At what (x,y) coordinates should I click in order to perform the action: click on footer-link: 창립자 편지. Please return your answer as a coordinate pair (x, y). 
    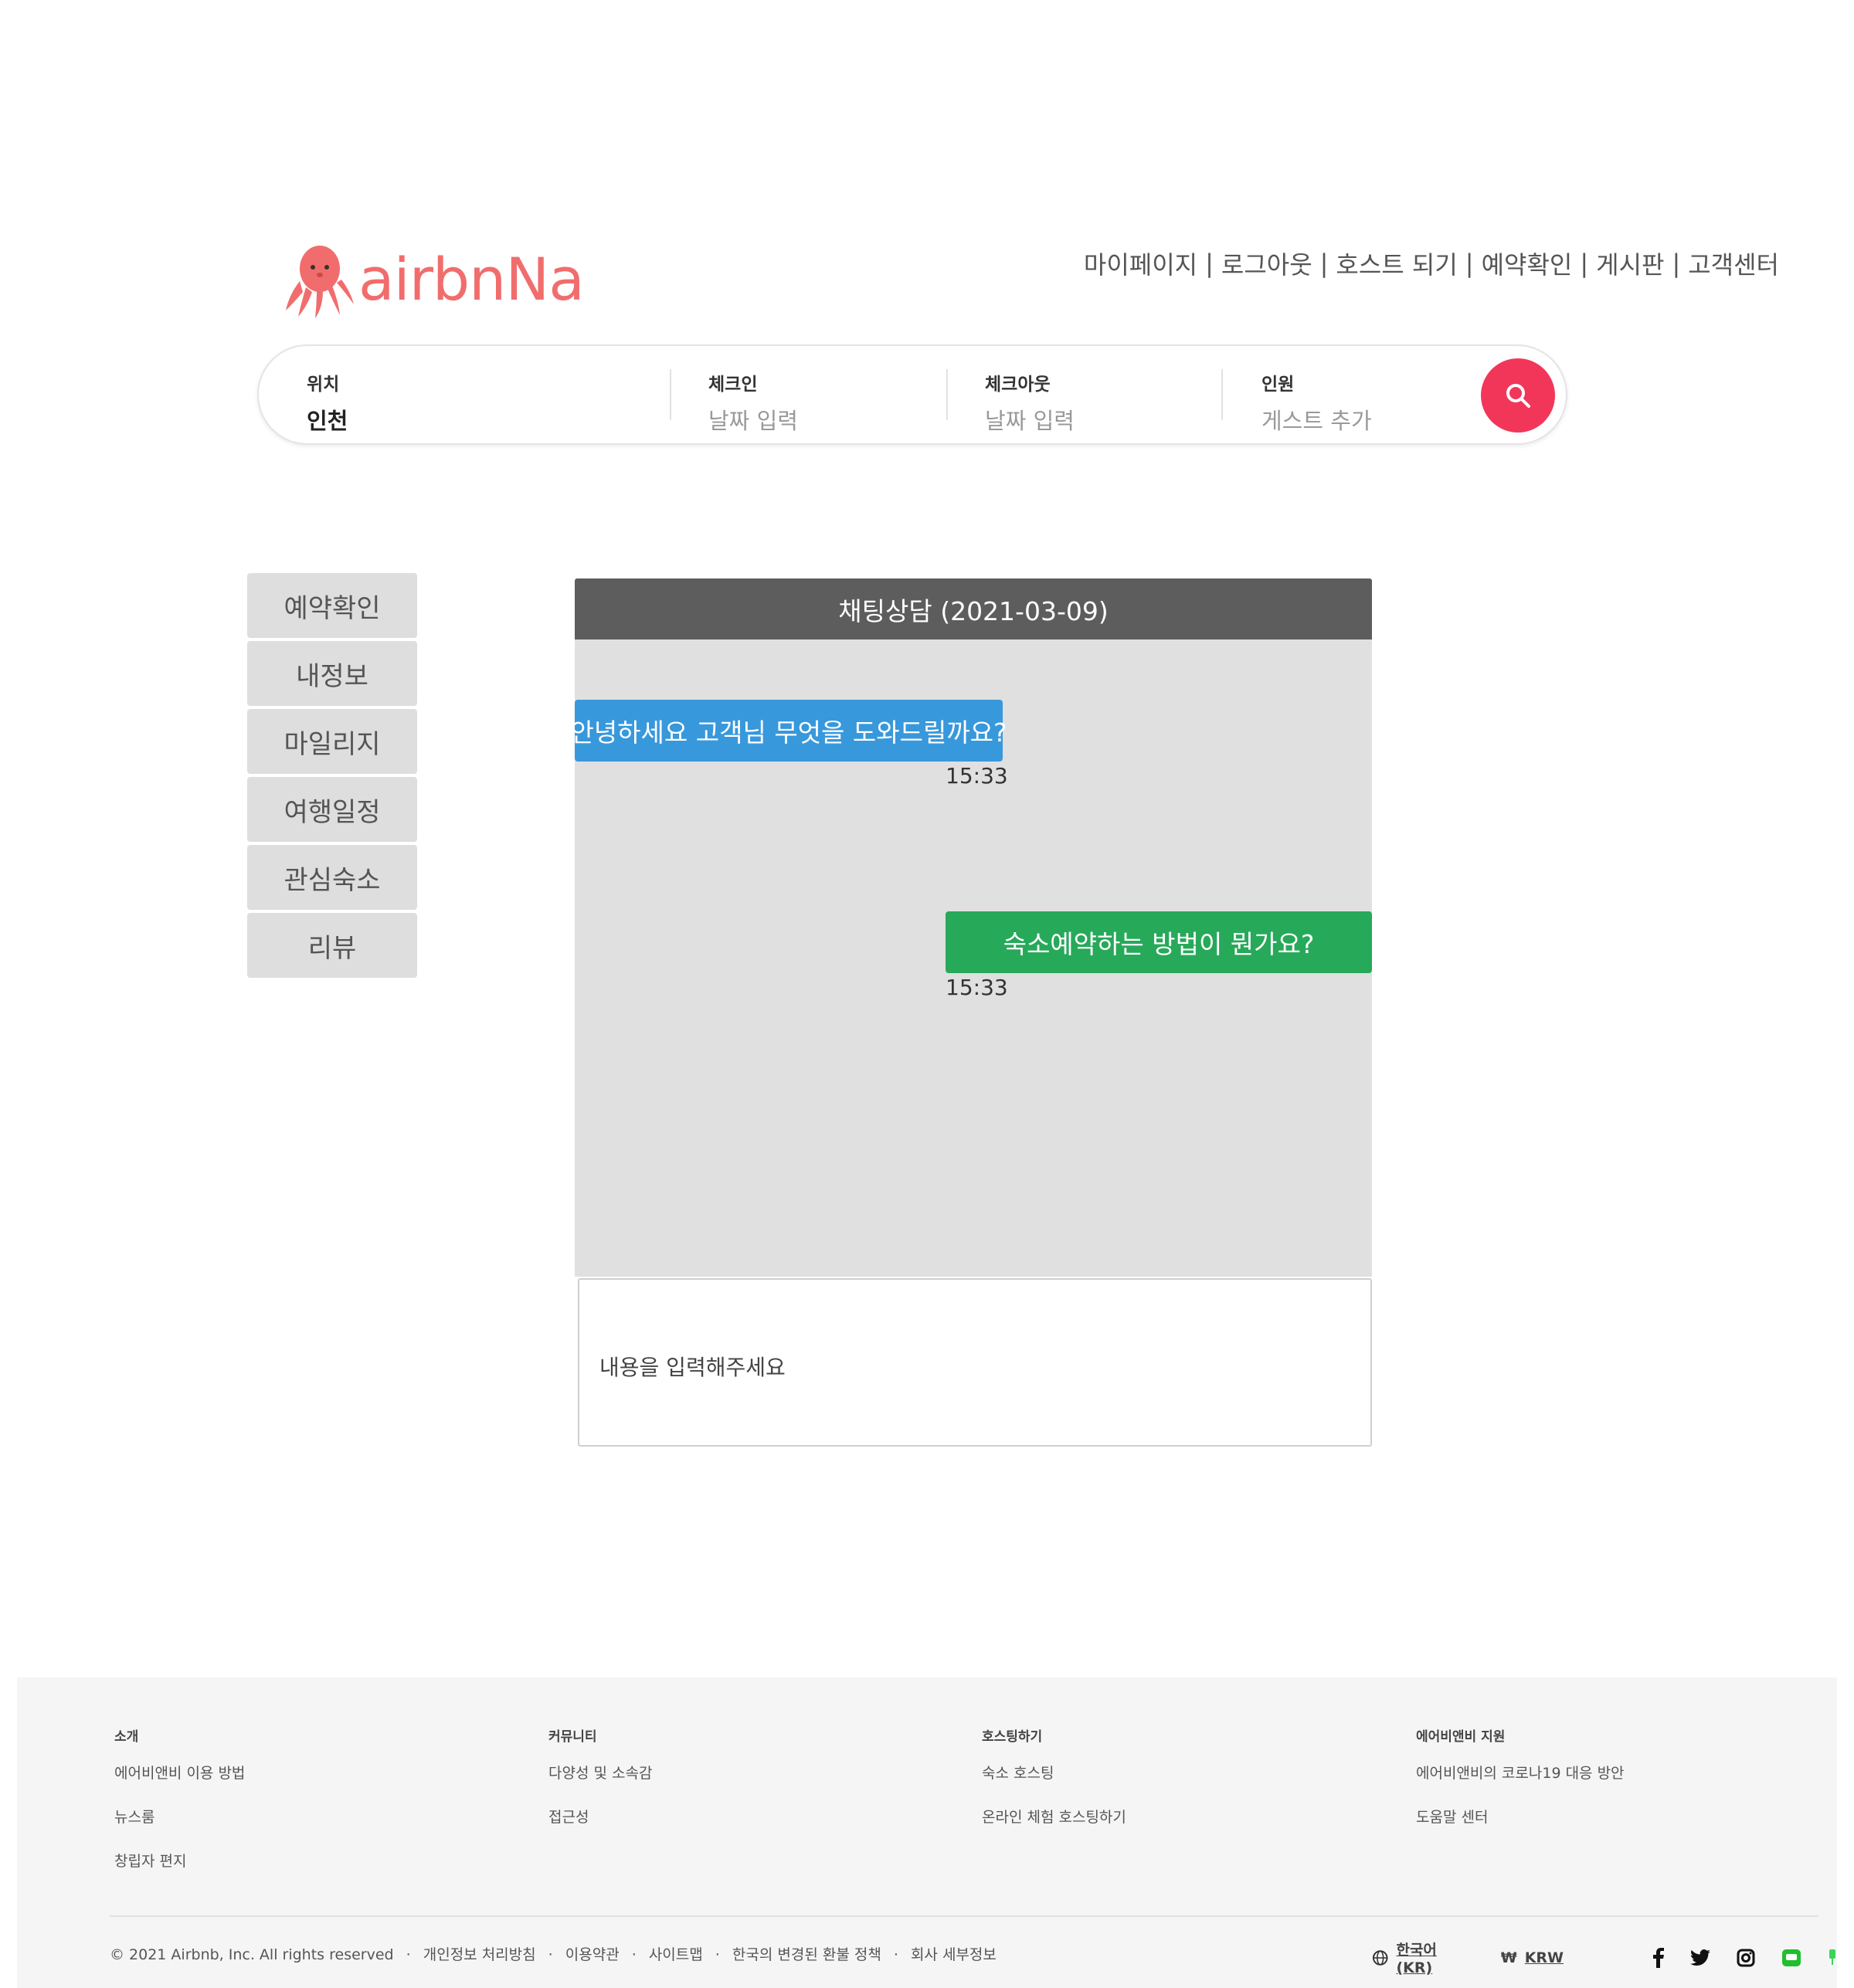
    Looking at the image, I should click on (179, 1860).